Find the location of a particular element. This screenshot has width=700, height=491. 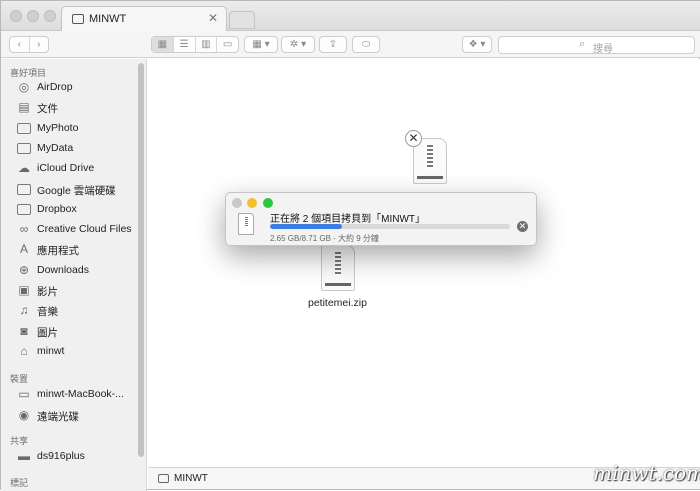

cloud-icon: ☁ is located at coordinates (24, 168).